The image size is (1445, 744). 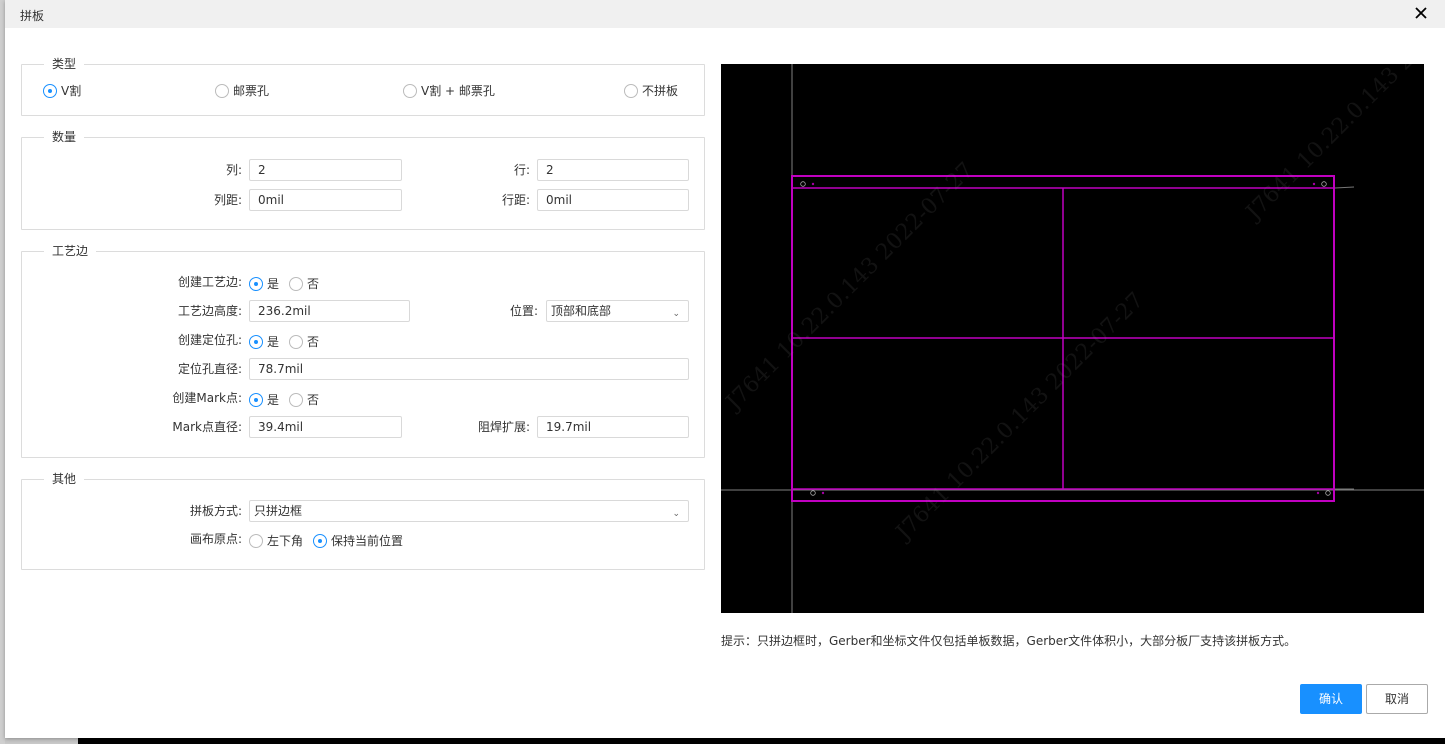 What do you see at coordinates (761, 741) in the screenshot?
I see `backdrop-bottom` at bounding box center [761, 741].